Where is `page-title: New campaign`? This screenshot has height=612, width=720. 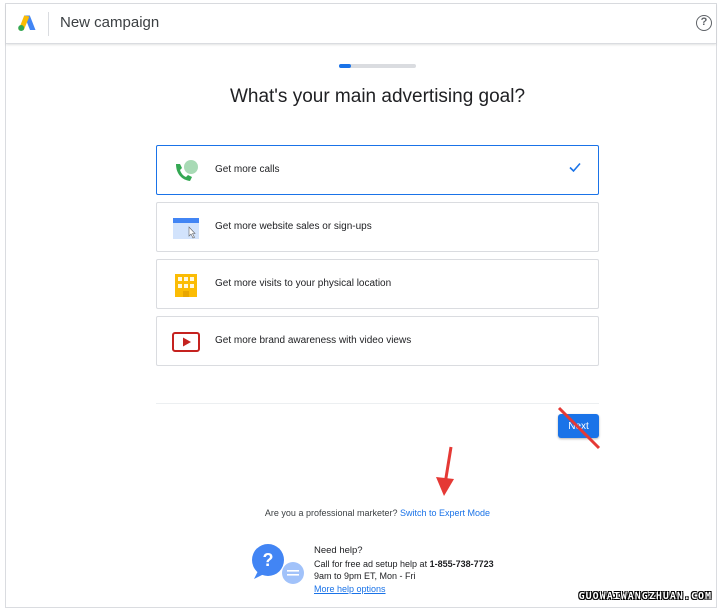
page-title: New campaign is located at coordinates (110, 22).